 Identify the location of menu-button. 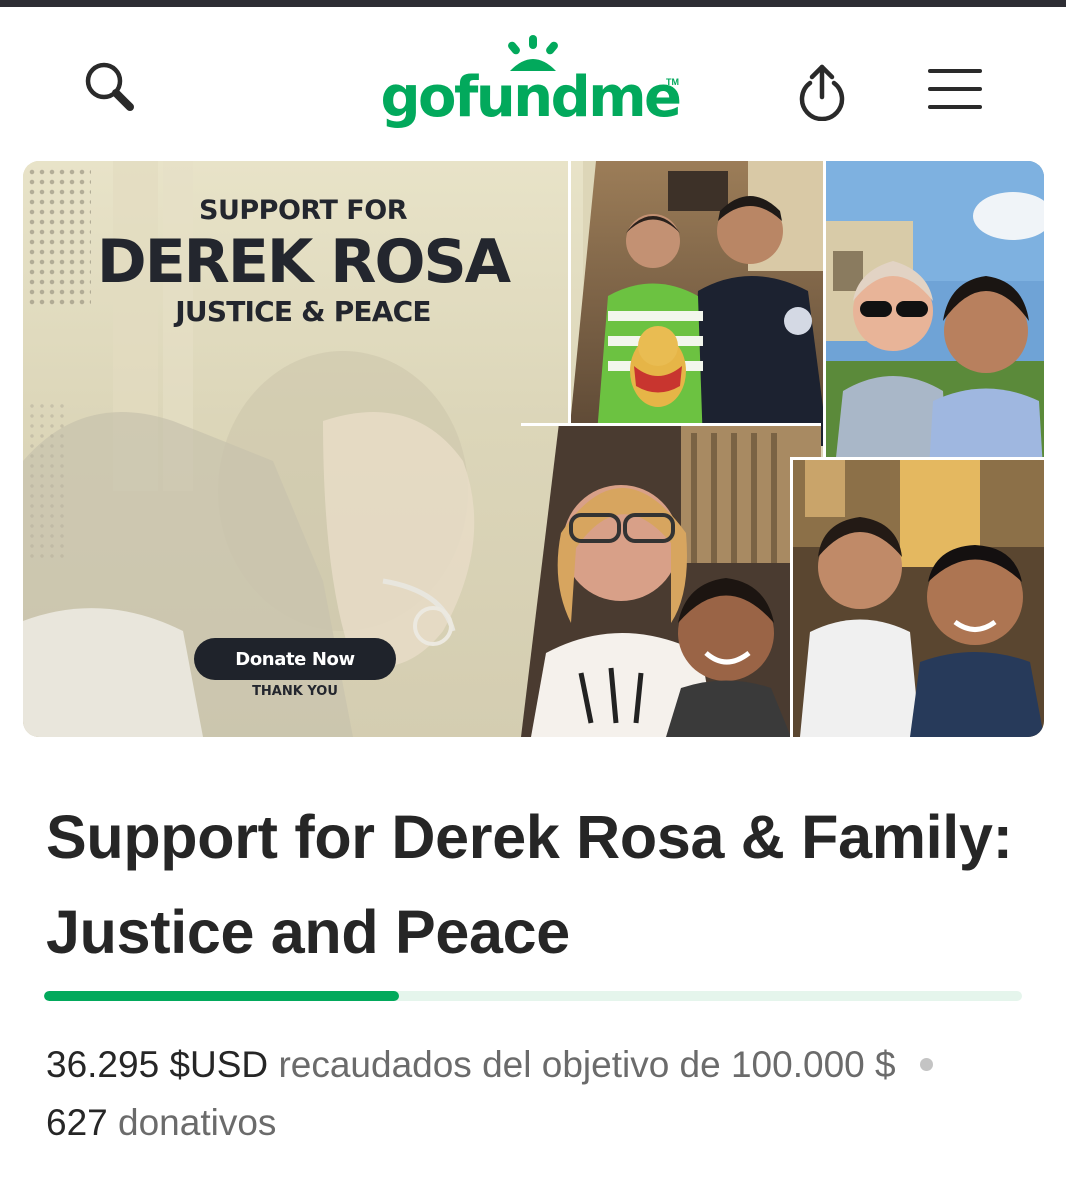
(955, 89).